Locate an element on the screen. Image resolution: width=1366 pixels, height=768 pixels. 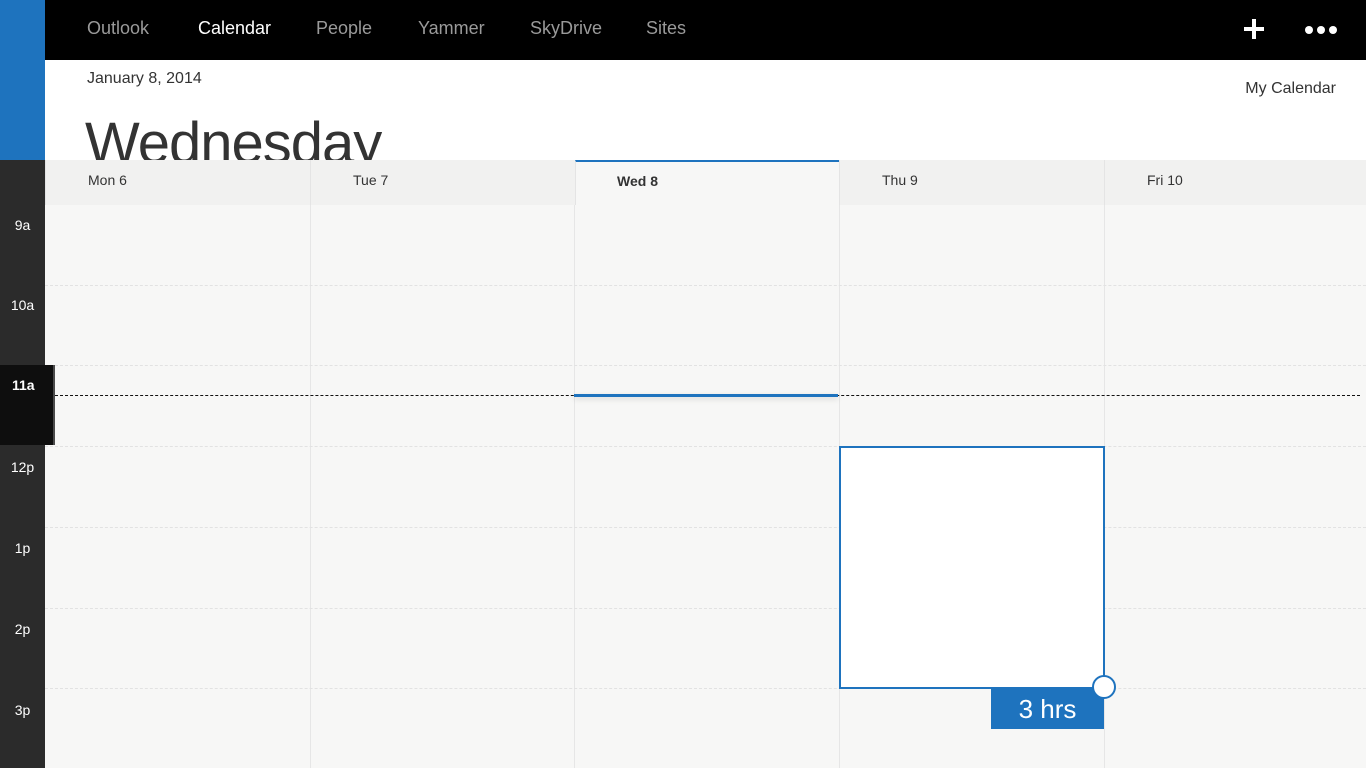
event-resize-handle is located at coordinates (1104, 687).